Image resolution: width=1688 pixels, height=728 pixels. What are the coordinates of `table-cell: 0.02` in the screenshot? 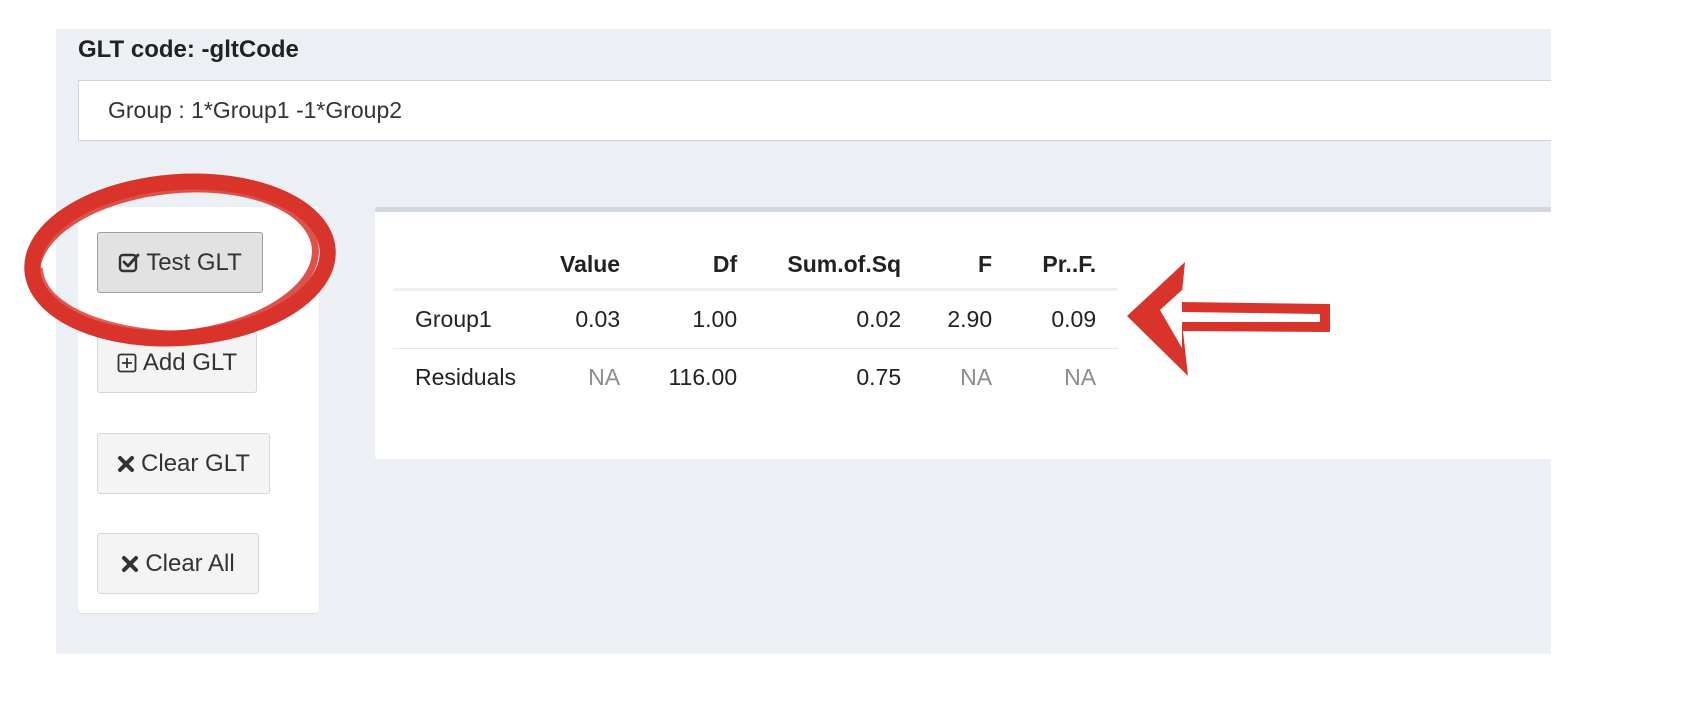 It's located at (841, 319).